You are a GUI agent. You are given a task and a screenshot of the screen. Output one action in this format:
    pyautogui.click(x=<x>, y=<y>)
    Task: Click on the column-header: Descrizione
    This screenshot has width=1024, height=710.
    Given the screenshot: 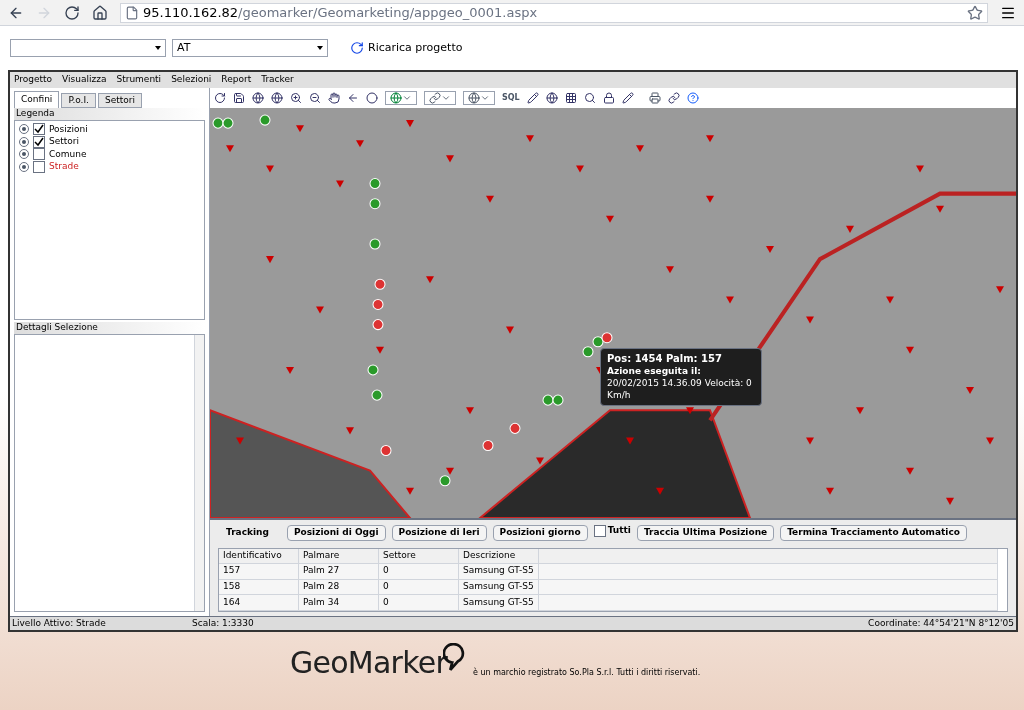 What is the action you would take?
    pyautogui.click(x=499, y=556)
    